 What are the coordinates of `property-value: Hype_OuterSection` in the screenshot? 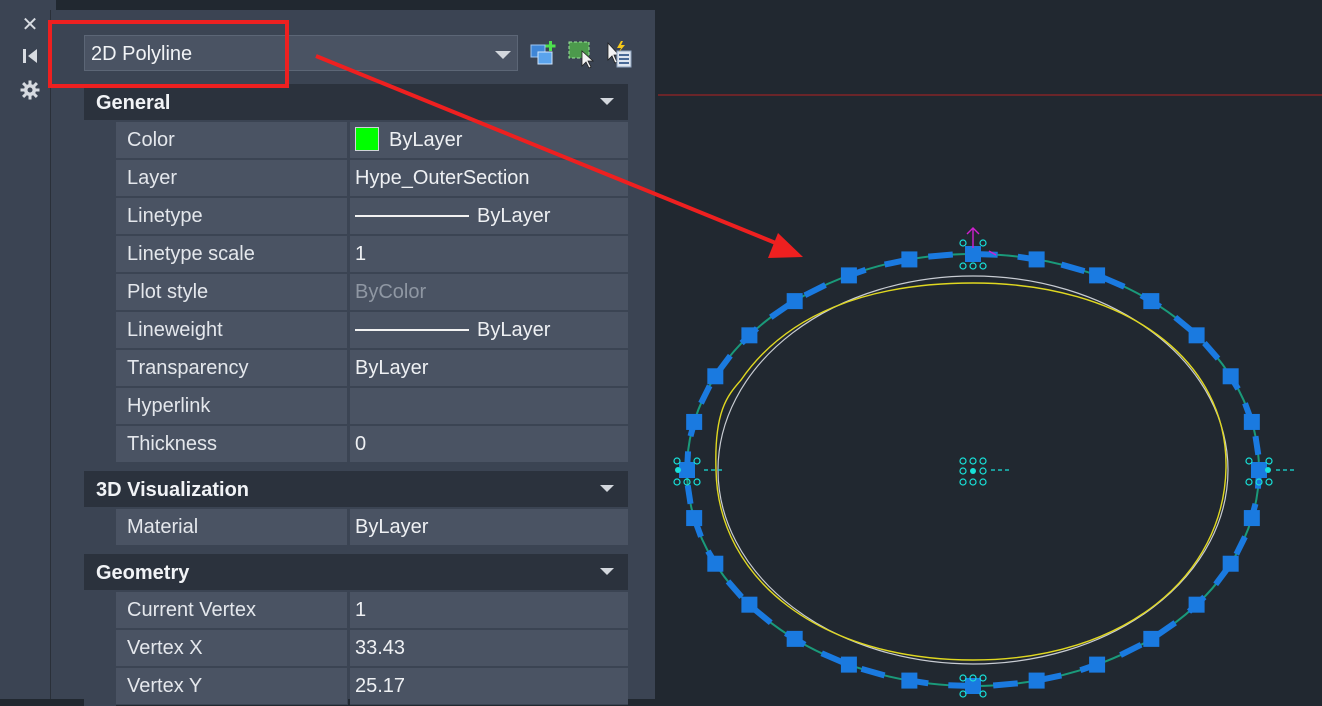 It's located at (489, 178).